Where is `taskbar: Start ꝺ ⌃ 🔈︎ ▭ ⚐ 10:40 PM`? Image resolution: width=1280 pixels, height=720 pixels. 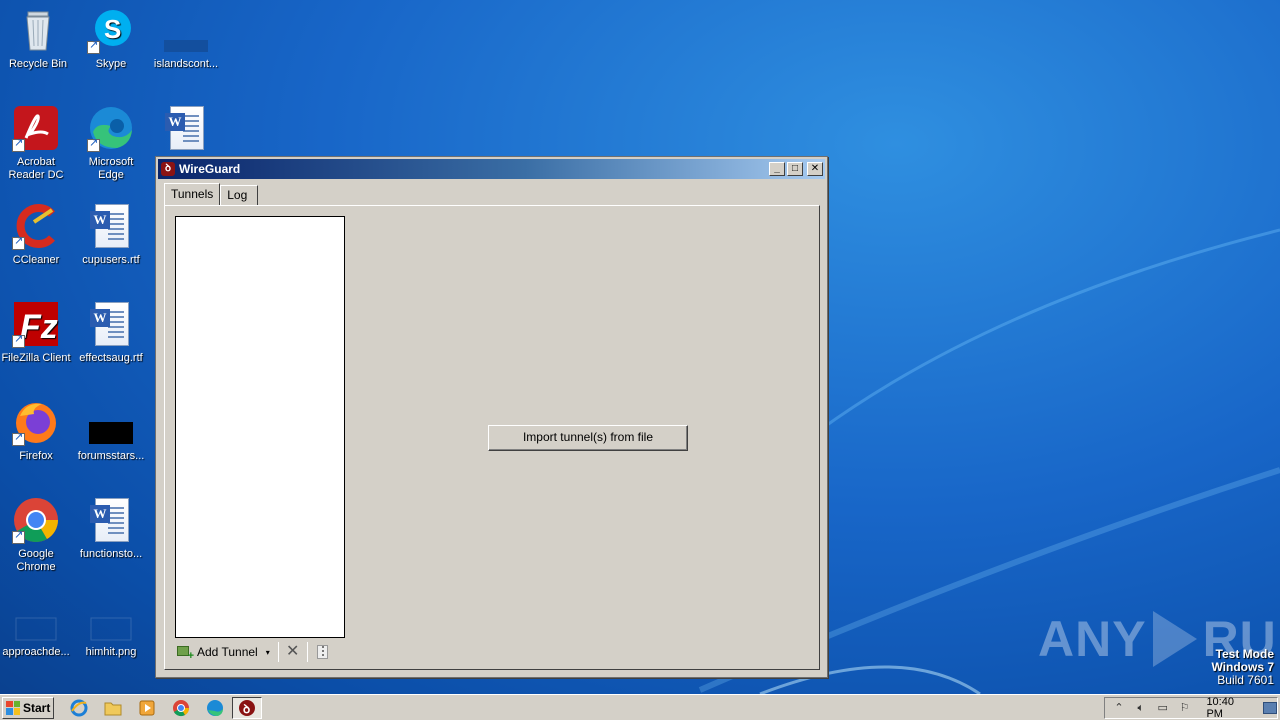
taskbar: Start ꝺ ⌃ 🔈︎ ▭ ⚐ 10:40 PM is located at coordinates (640, 707).